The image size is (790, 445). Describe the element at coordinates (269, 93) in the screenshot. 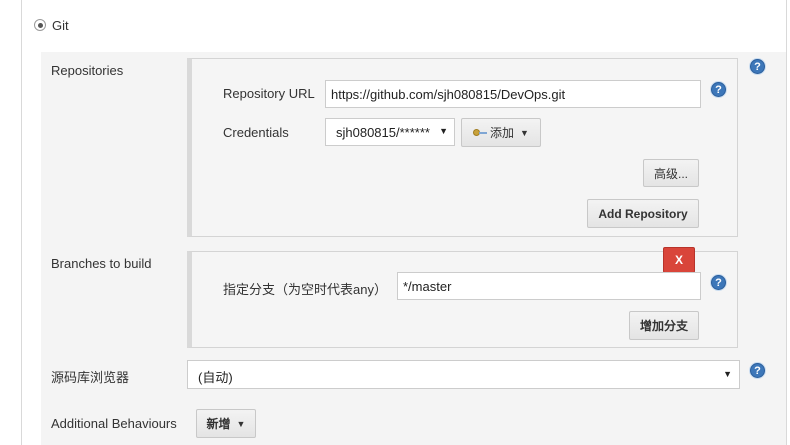

I see `repository-url-label: Repository URL` at that location.